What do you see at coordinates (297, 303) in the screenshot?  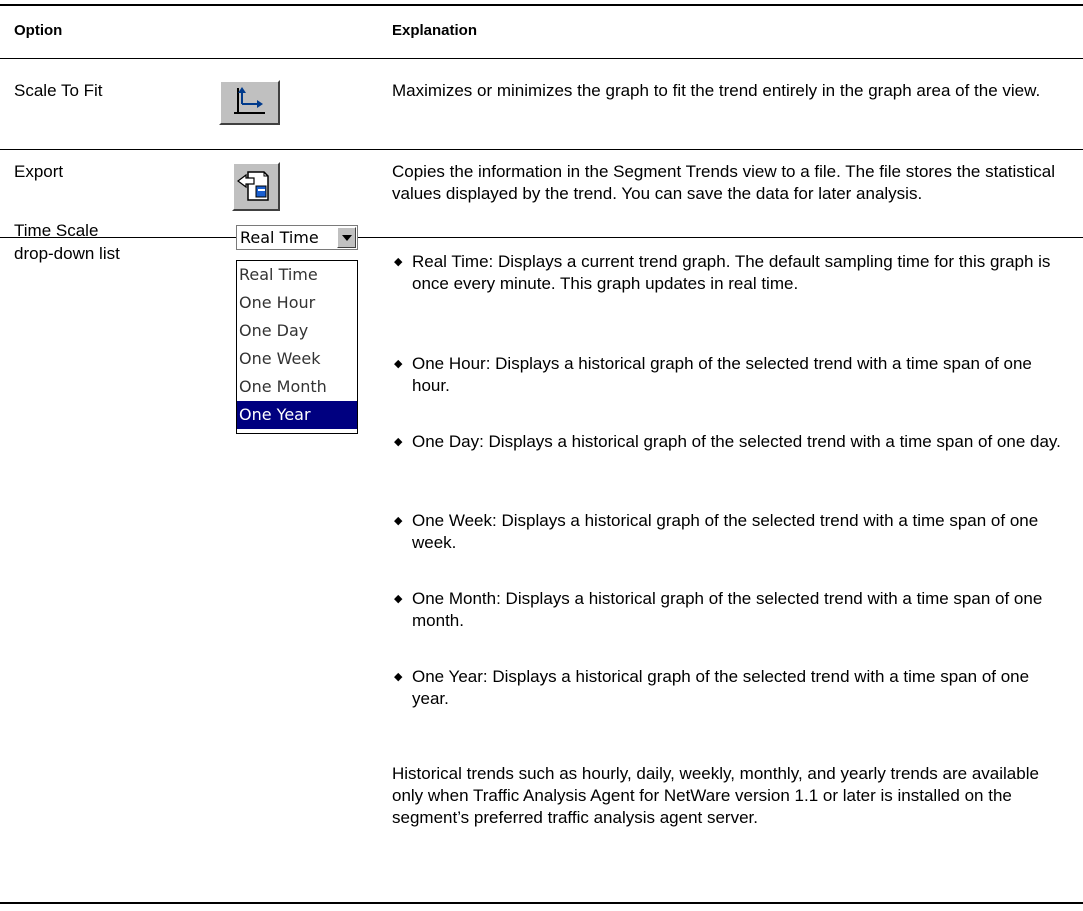 I see `option-one-hour: One Hour` at bounding box center [297, 303].